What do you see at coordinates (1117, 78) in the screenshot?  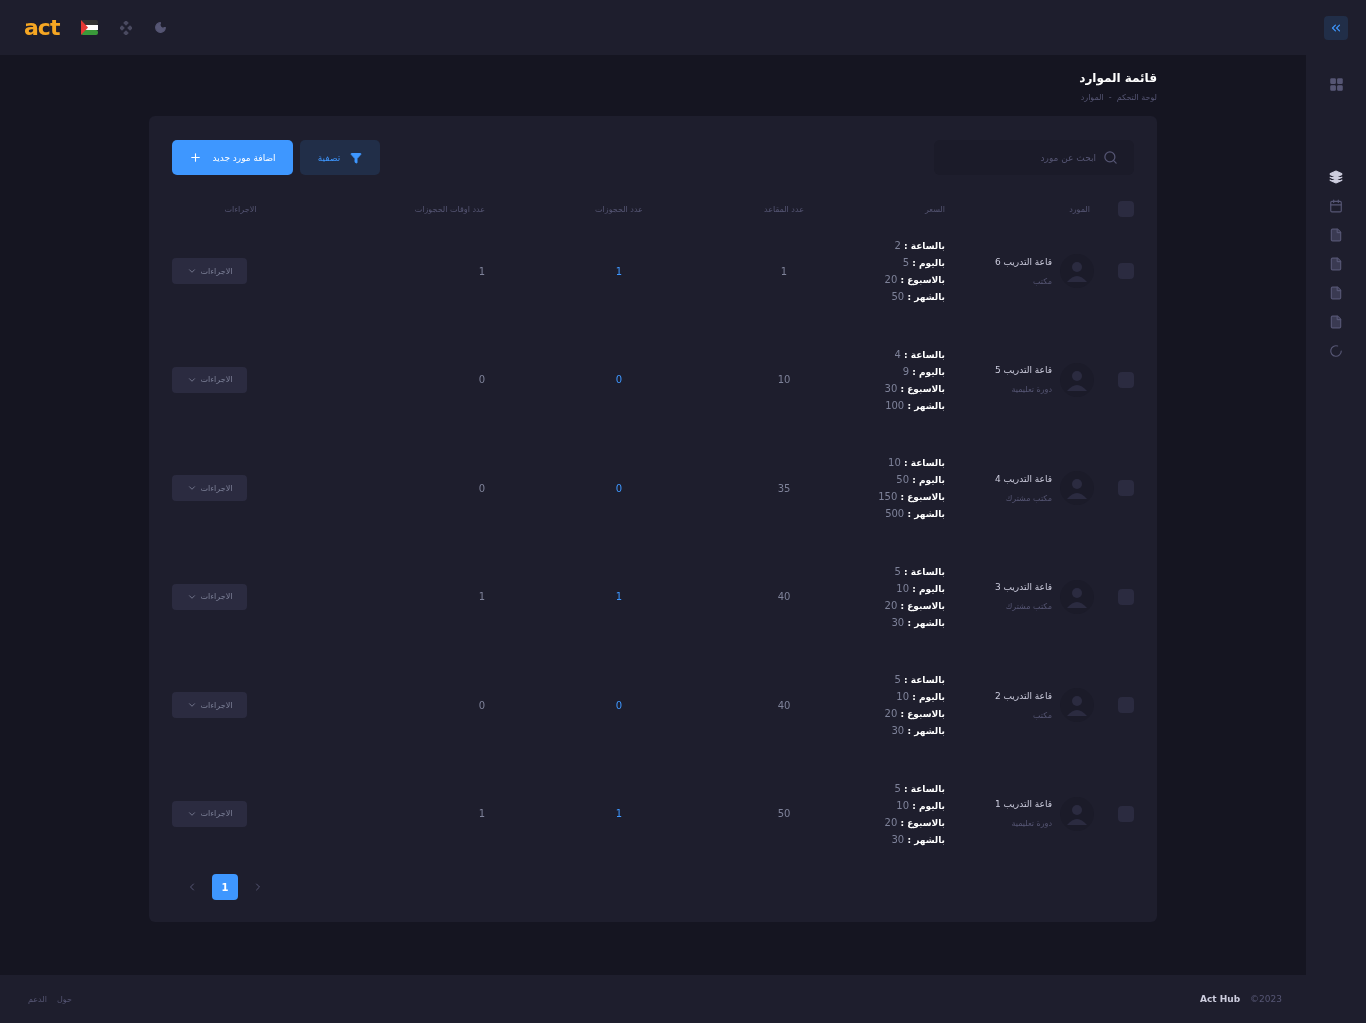 I see `page-title: قائمة الموارد` at bounding box center [1117, 78].